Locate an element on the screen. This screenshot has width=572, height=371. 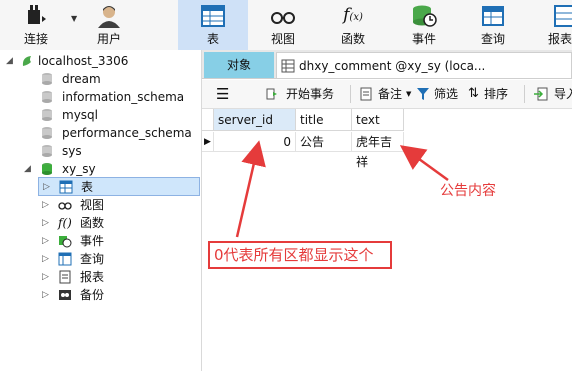
import-label: 导入 is located at coordinates (563, 94).